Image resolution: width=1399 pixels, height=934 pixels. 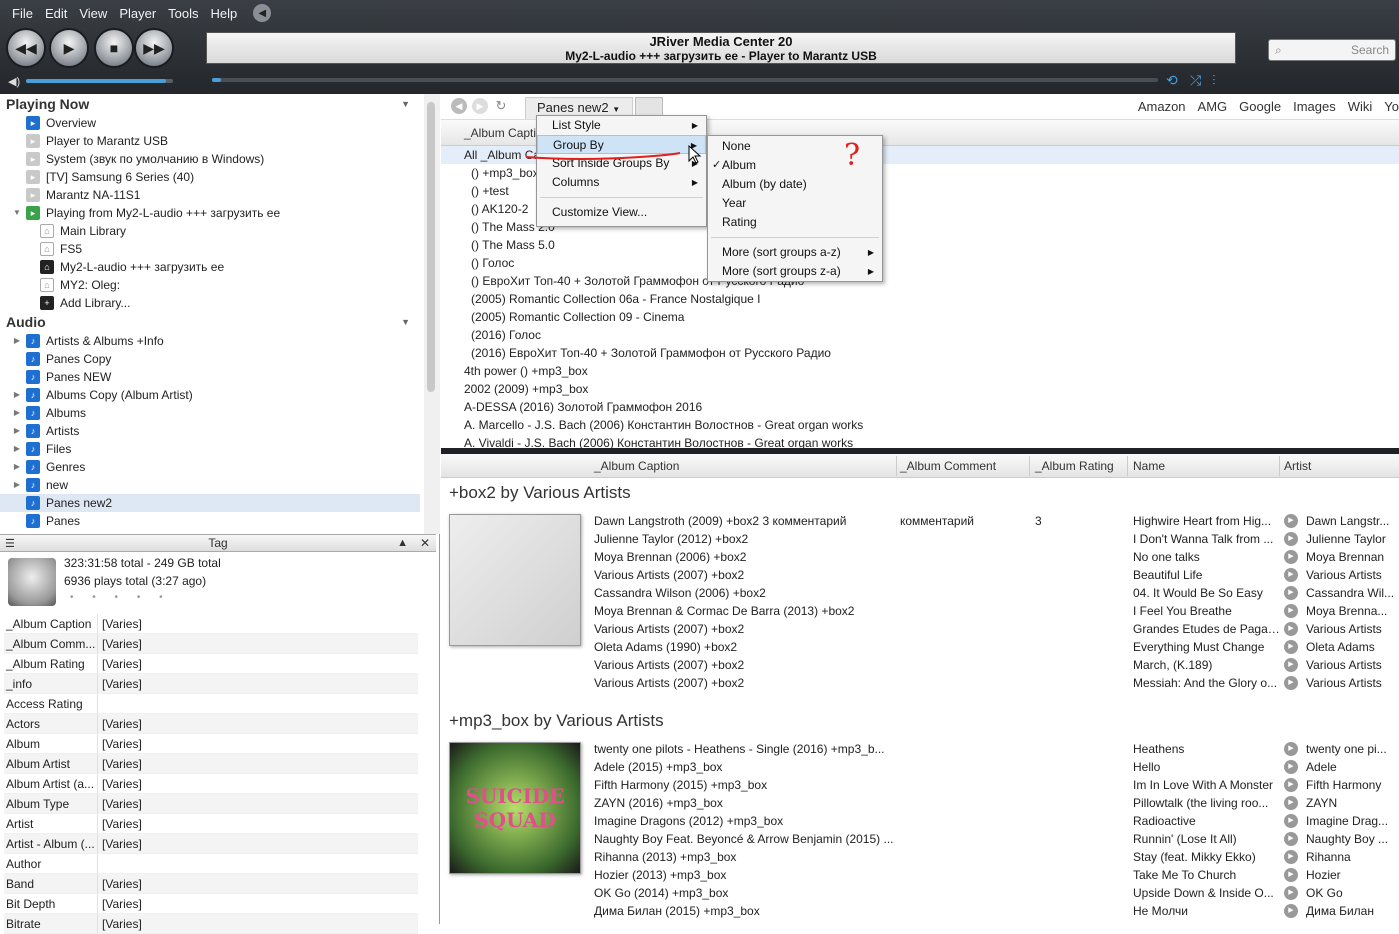 What do you see at coordinates (14, 81) in the screenshot?
I see `speaker-icon: ◀)` at bounding box center [14, 81].